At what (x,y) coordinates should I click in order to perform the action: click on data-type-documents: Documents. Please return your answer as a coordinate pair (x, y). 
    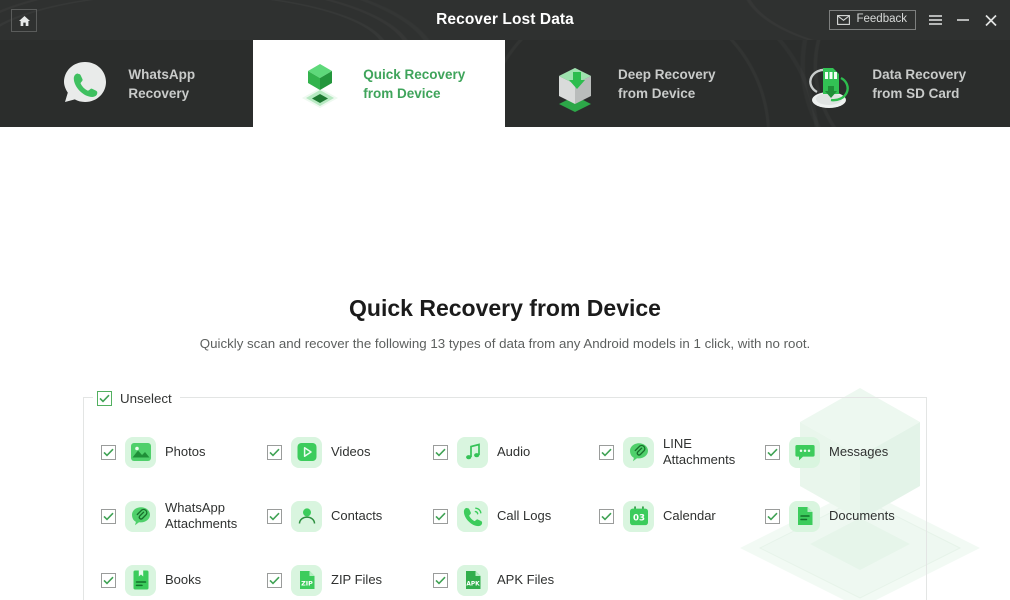
    Looking at the image, I should click on (831, 516).